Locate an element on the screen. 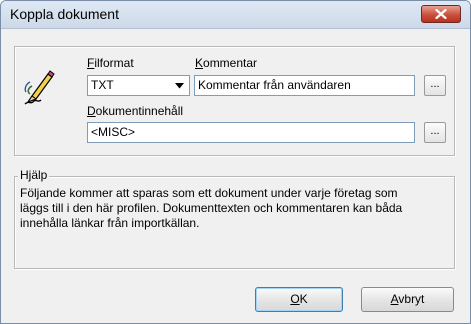 This screenshot has height=324, width=471. ok-mnemonic: O is located at coordinates (295, 299).